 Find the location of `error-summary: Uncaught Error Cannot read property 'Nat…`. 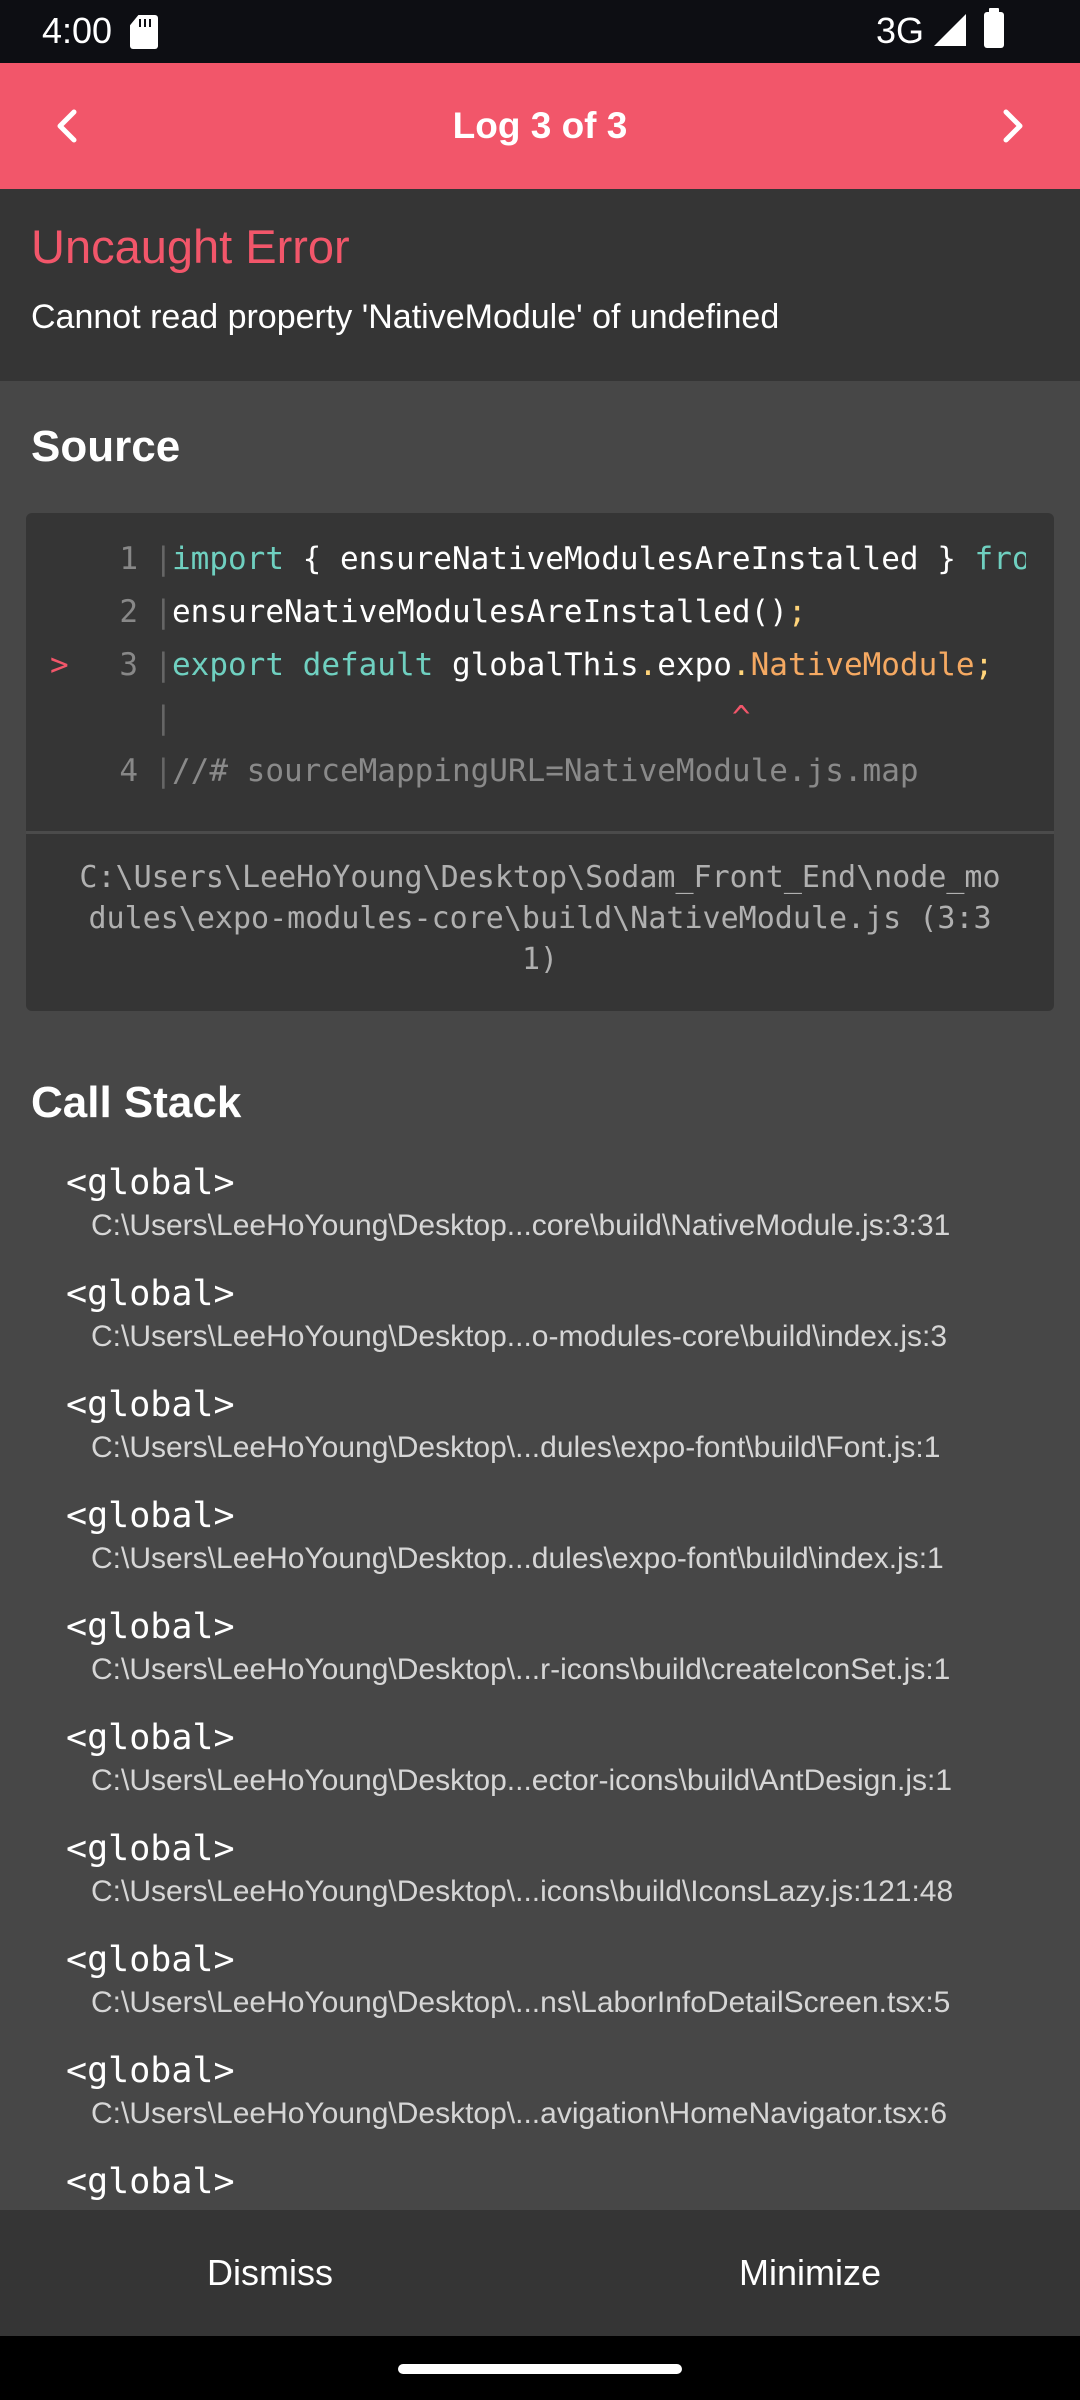

error-summary: Uncaught Error Cannot read property 'Nat… is located at coordinates (540, 285).